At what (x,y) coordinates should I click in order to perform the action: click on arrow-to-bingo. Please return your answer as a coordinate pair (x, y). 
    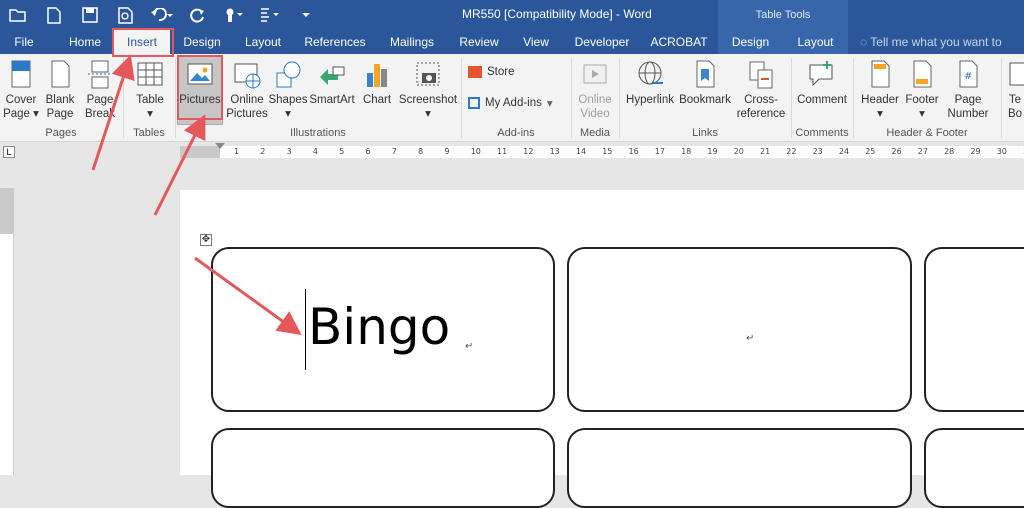
    Looking at the image, I should click on (248, 296).